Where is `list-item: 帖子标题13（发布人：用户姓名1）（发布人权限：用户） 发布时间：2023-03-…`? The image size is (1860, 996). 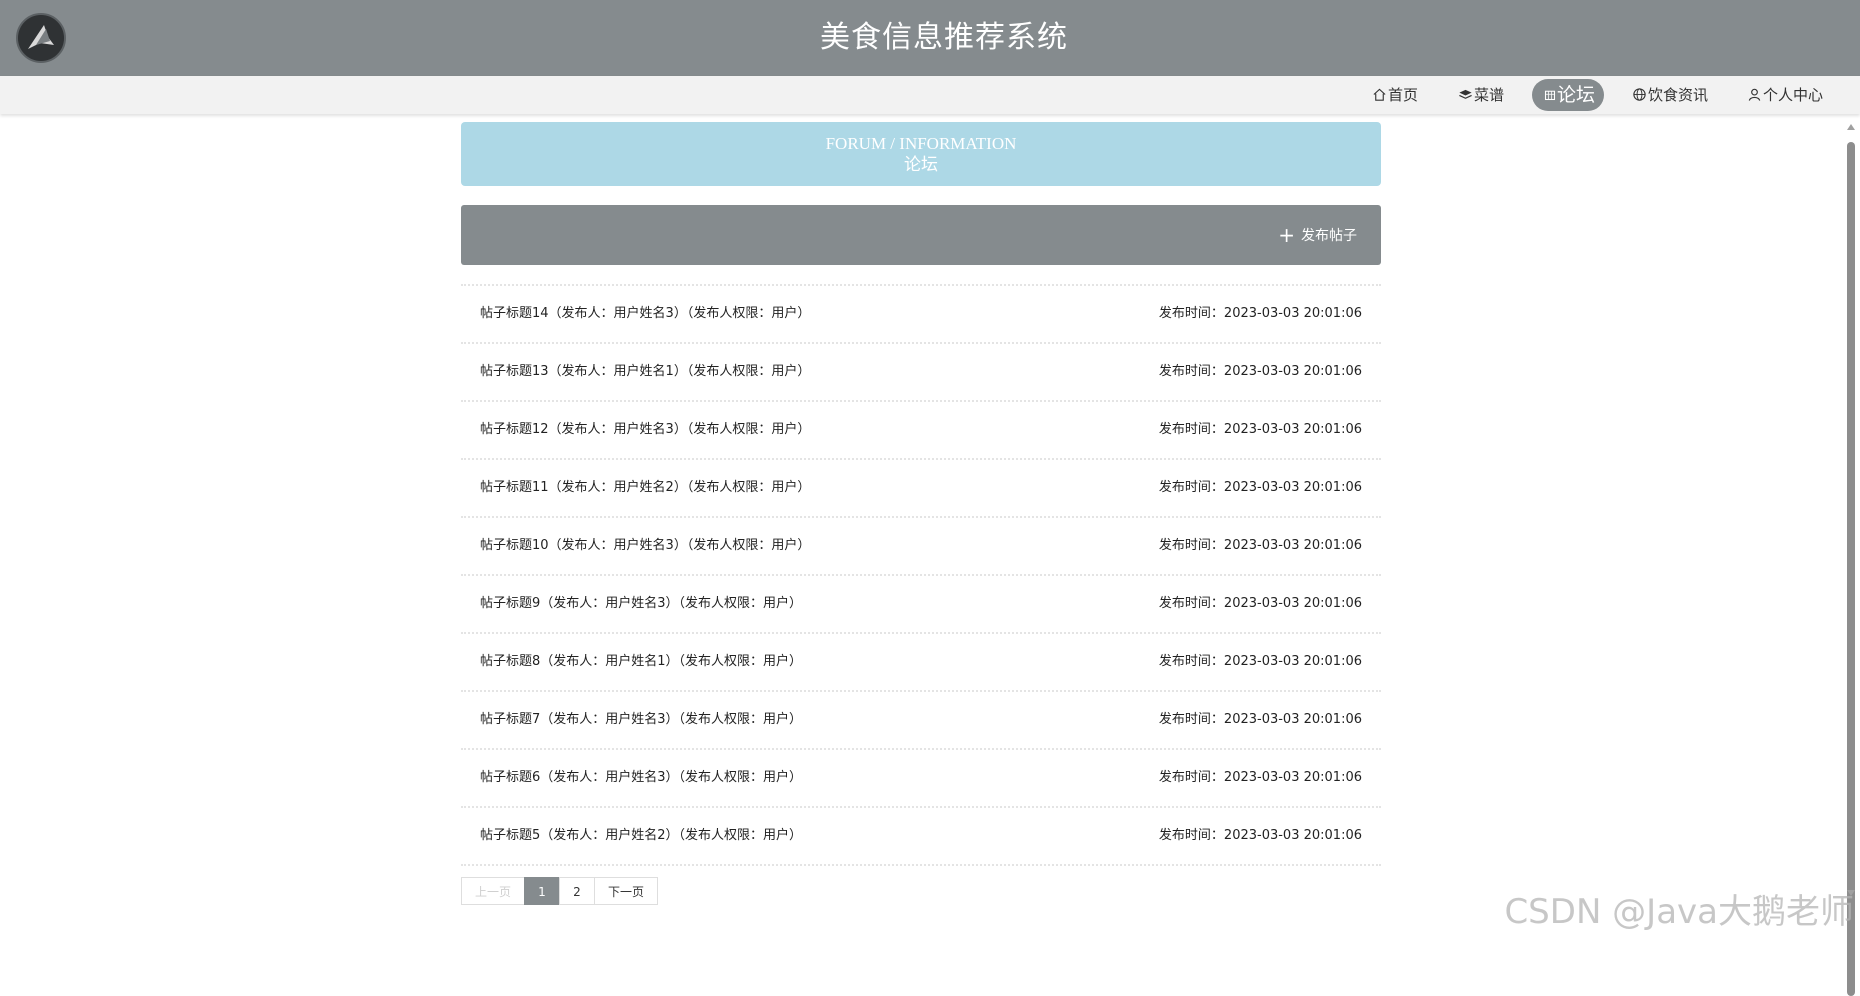 list-item: 帖子标题13（发布人：用户姓名1）（发布人权限：用户） 发布时间：2023-03-… is located at coordinates (921, 371).